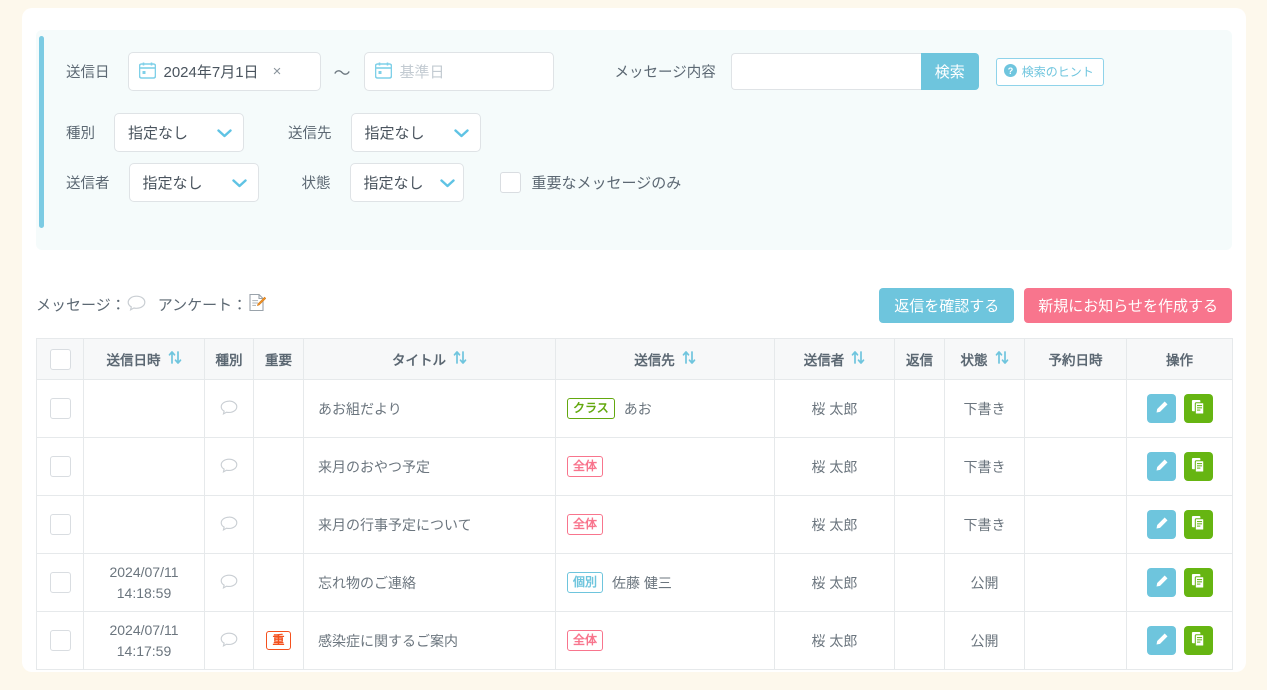  I want to click on table-header-row: 送信日時 種別 重要 タイトル 送信先 送信者 返信 状態 予約日時 操作, so click(634, 359).